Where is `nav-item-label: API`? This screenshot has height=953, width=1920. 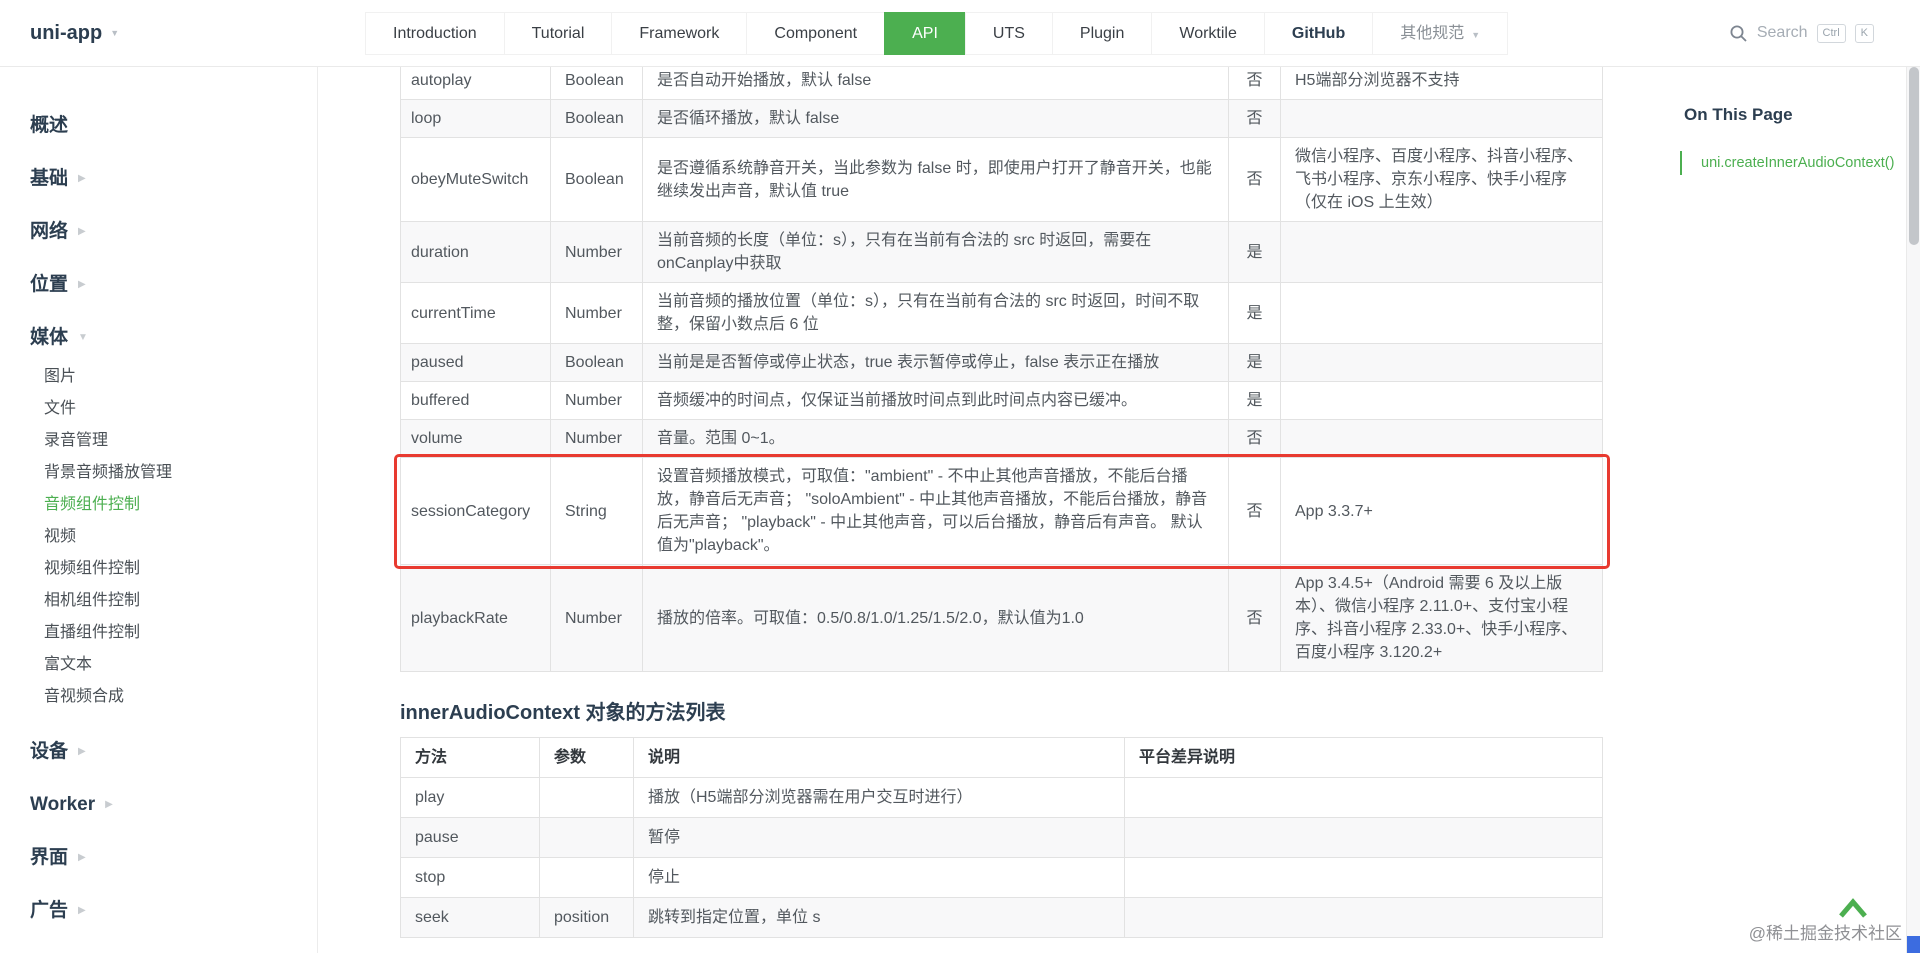 nav-item-label: API is located at coordinates (925, 33).